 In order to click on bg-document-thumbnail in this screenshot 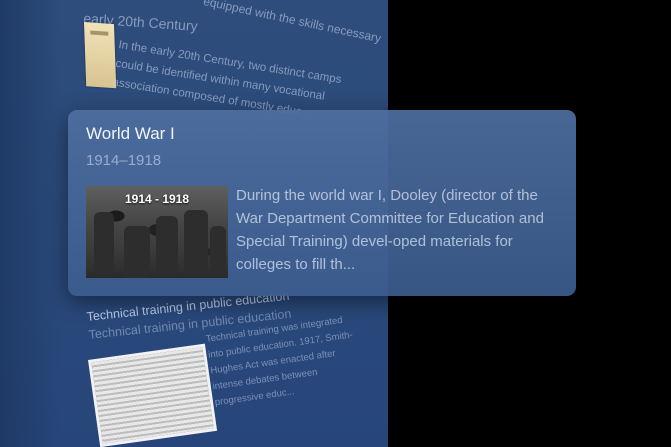, I will do `click(100, 55)`.